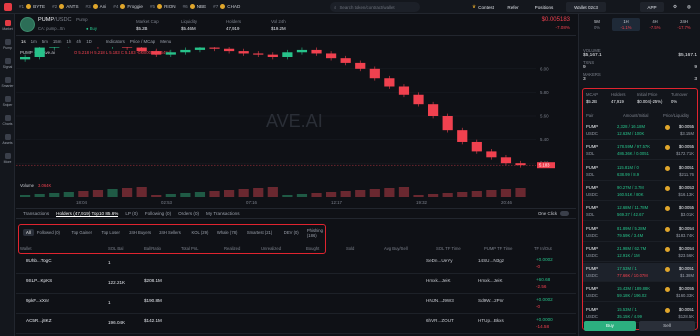  I want to click on sidebar-item-pump: Pump, so click(7, 44).